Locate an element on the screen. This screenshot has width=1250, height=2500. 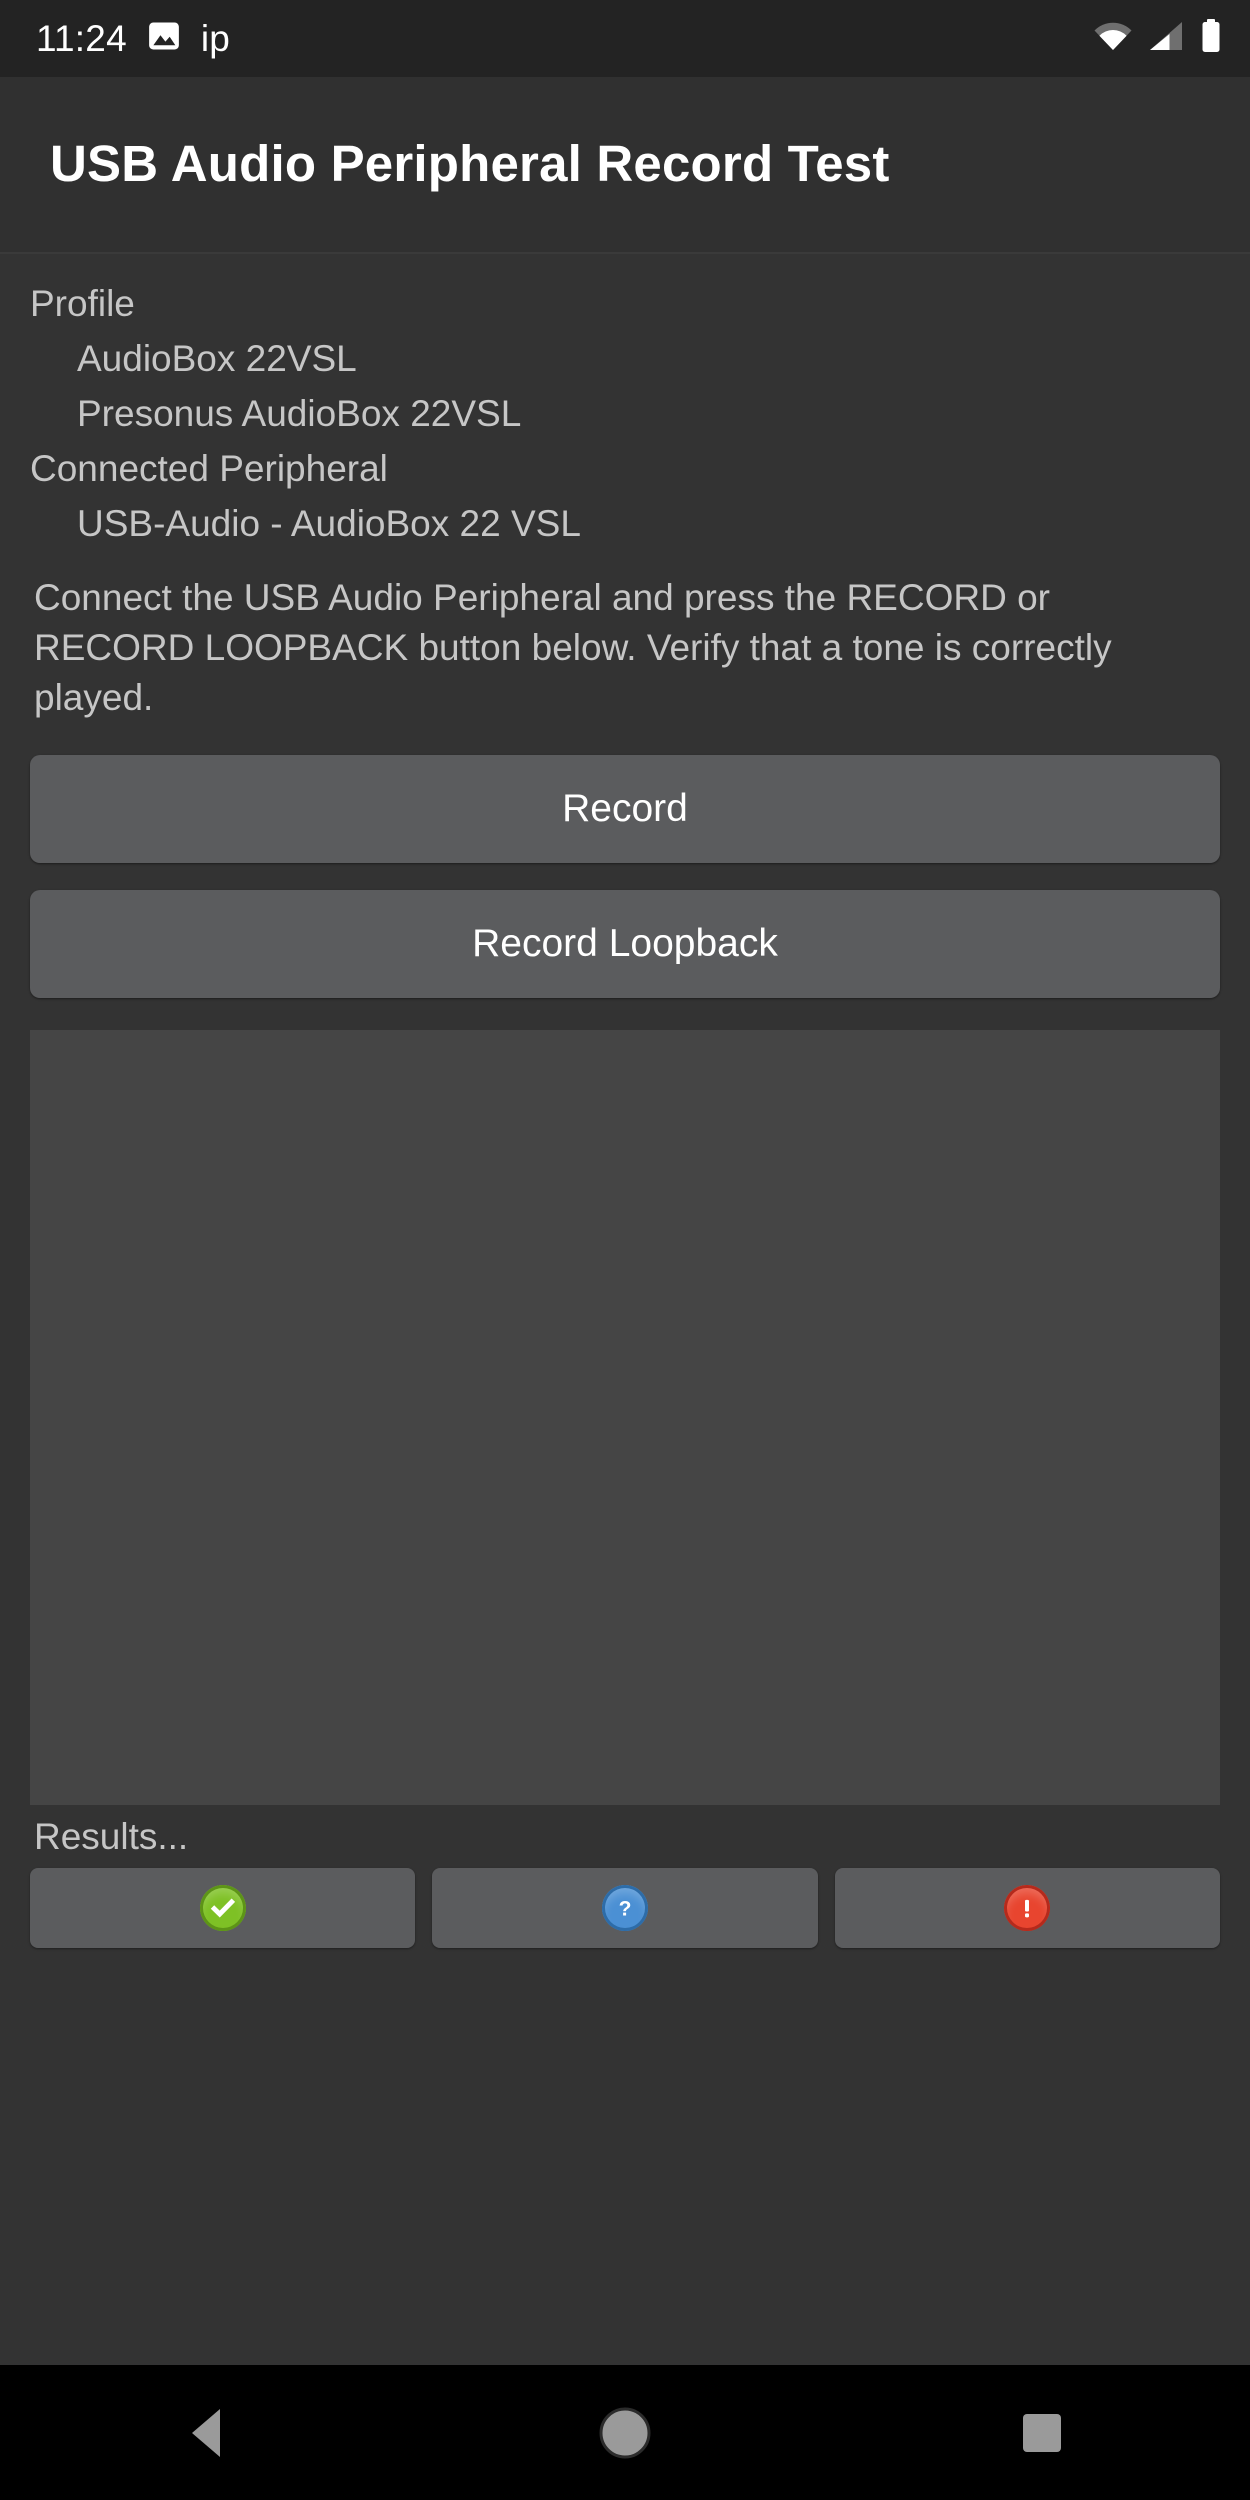
status-bar-text: ip is located at coordinates (215, 38).